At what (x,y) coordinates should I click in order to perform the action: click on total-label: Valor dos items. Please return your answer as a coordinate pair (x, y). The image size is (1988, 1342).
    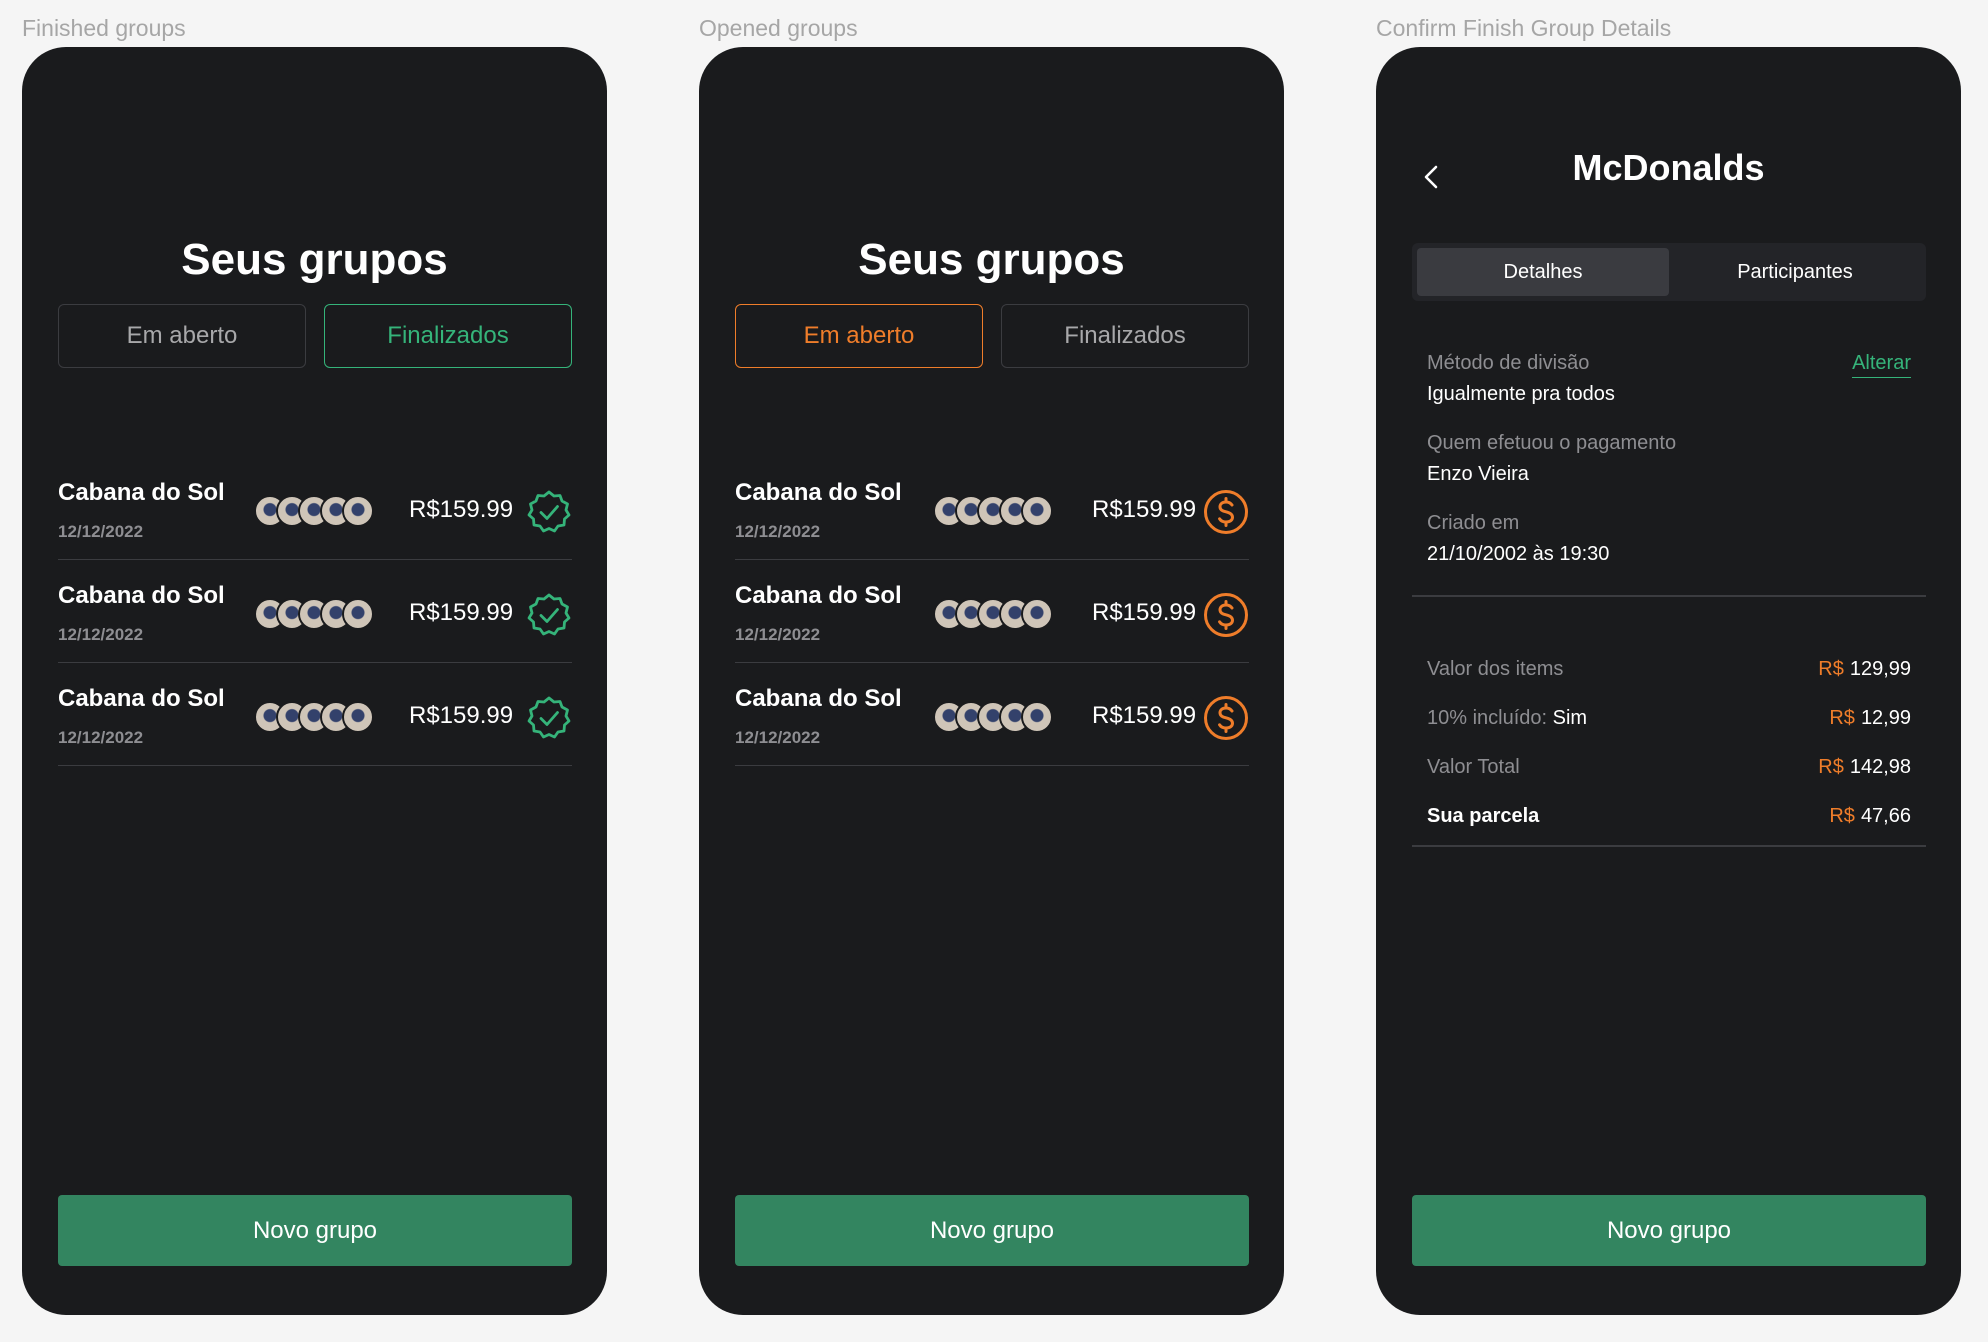
    Looking at the image, I should click on (1495, 669).